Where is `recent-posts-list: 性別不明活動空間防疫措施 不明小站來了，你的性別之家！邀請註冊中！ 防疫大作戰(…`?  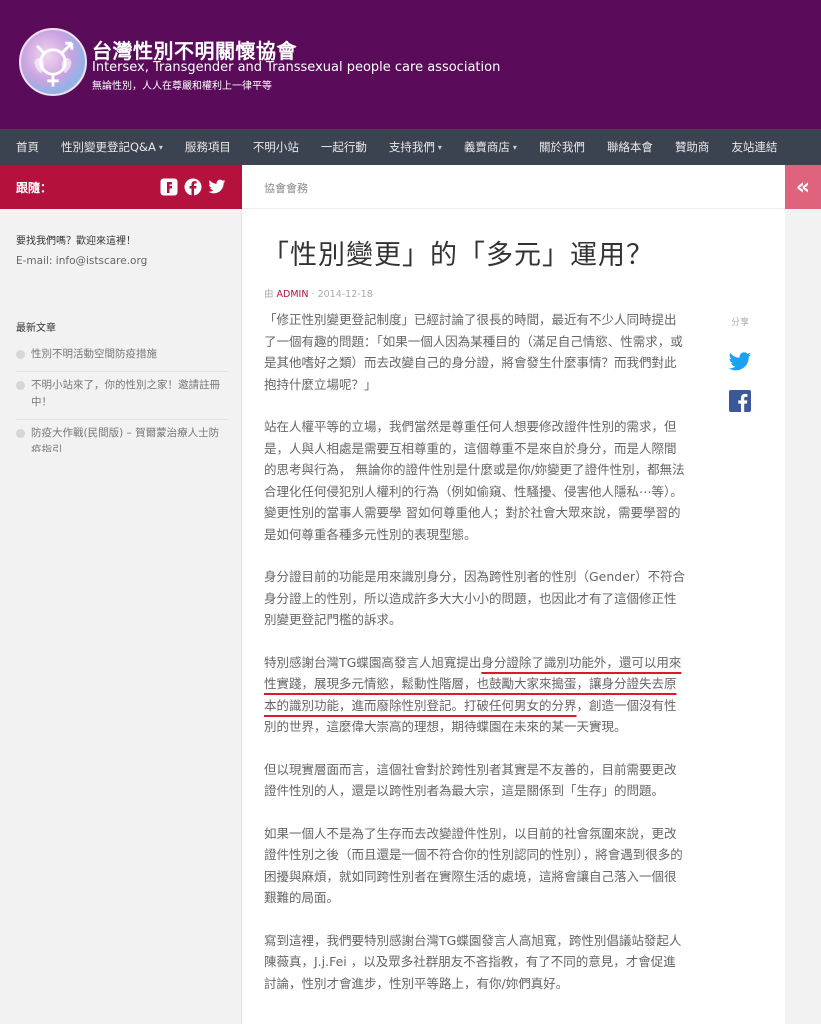
recent-posts-list: 性別不明活動空間防疫措施 不明小站來了，你的性別之家！邀請註冊中！ 防疫大作戰(… is located at coordinates (122, 396).